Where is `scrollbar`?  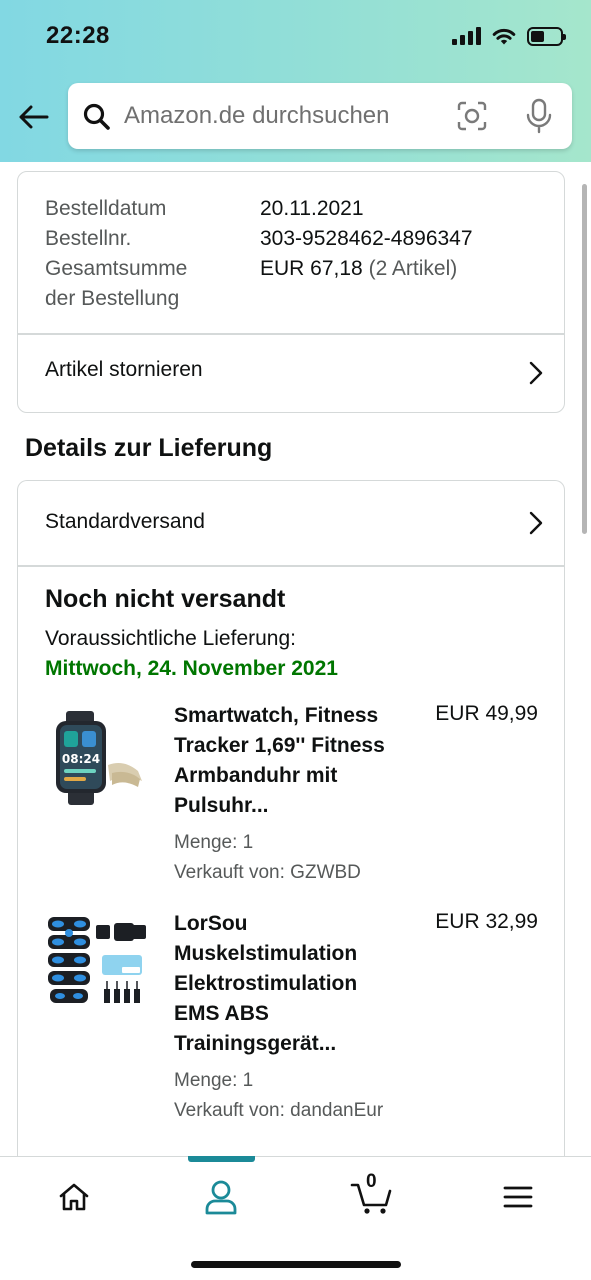 scrollbar is located at coordinates (584, 359).